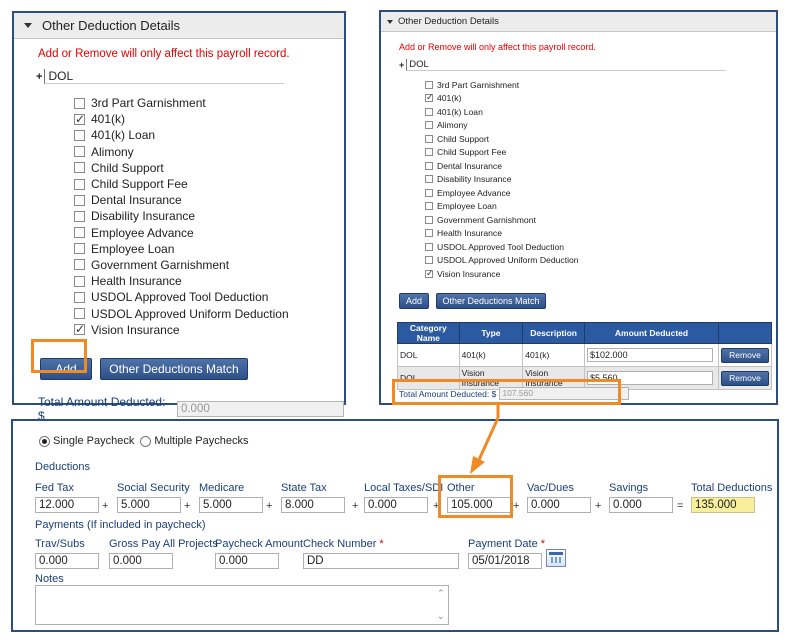 The image size is (786, 640). Describe the element at coordinates (313, 505) in the screenshot. I see `state-tax-input: 8.000` at that location.